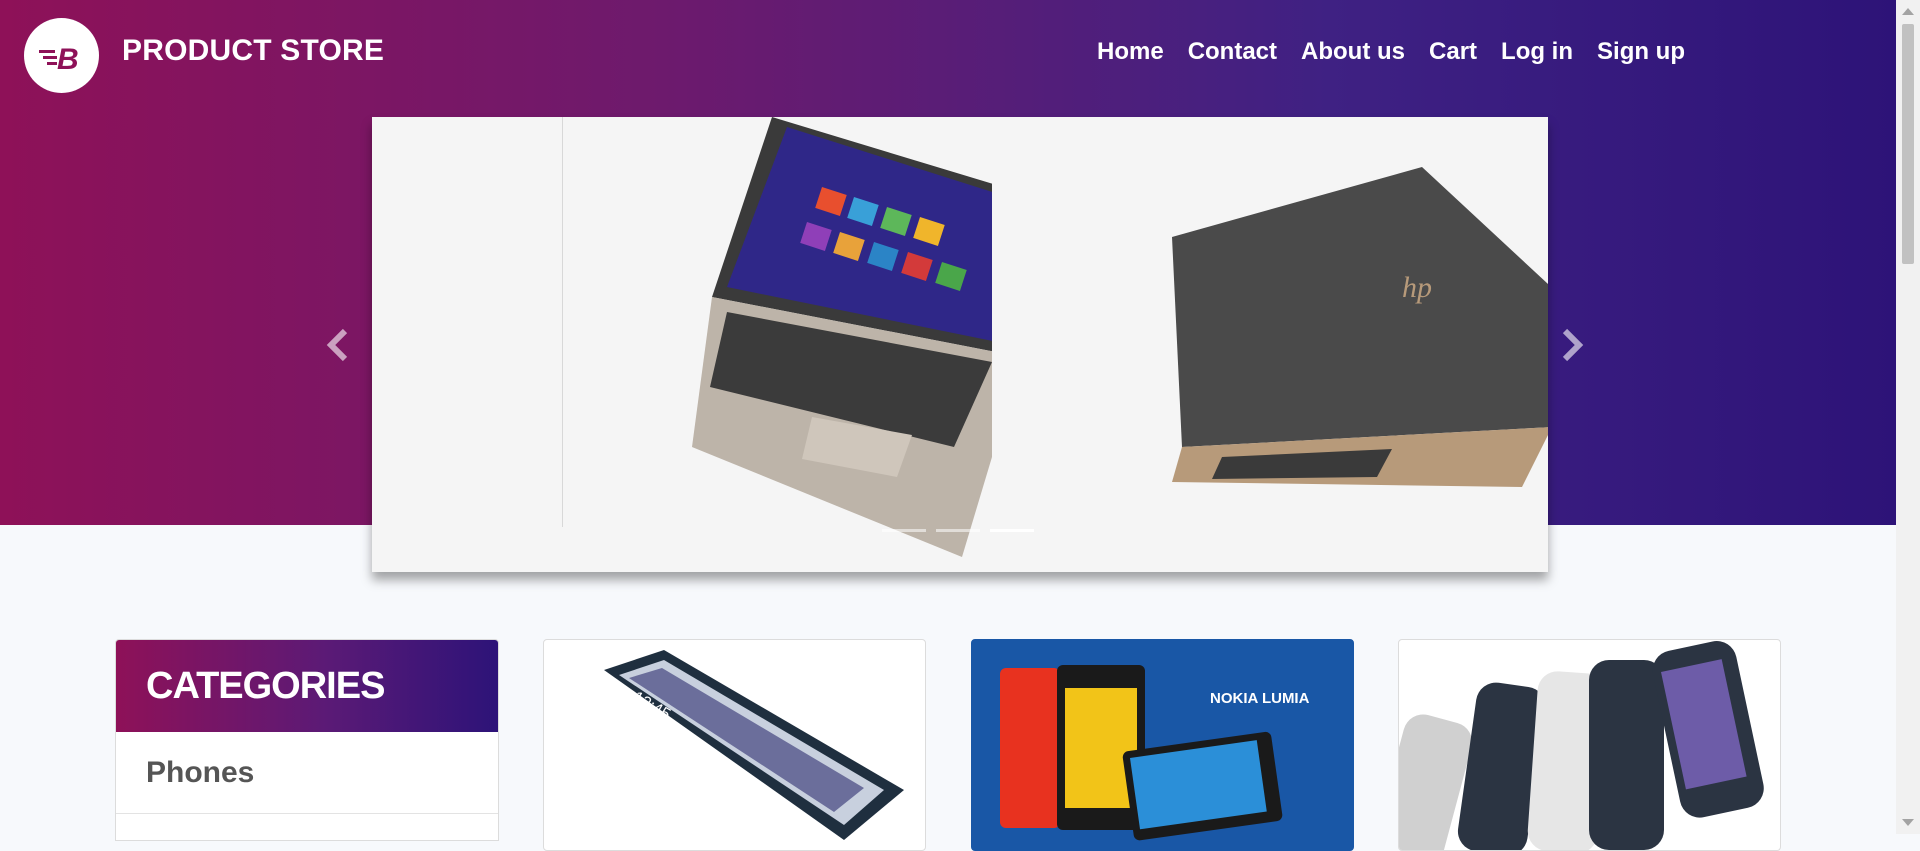 The image size is (1920, 851). I want to click on lumia-label: NOKIA LUMIA, so click(1260, 698).